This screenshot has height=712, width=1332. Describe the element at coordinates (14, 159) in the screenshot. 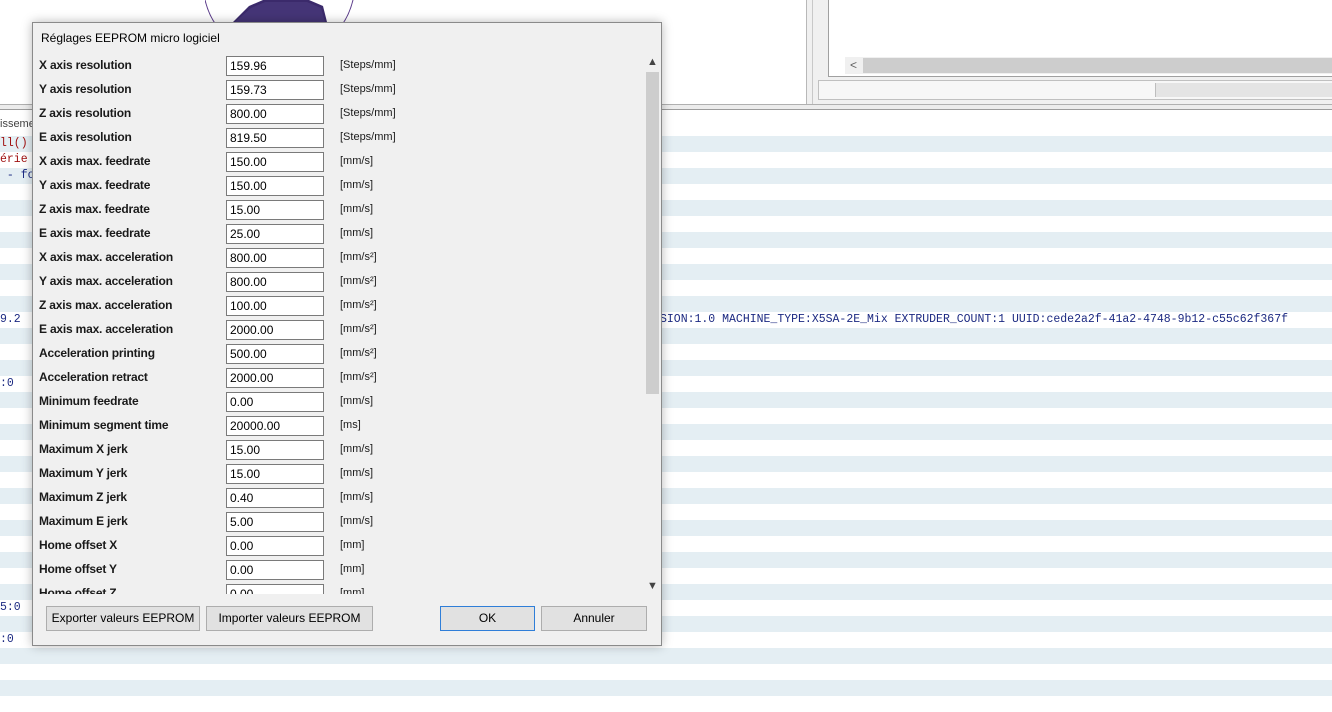

I see `log-line: érie` at that location.